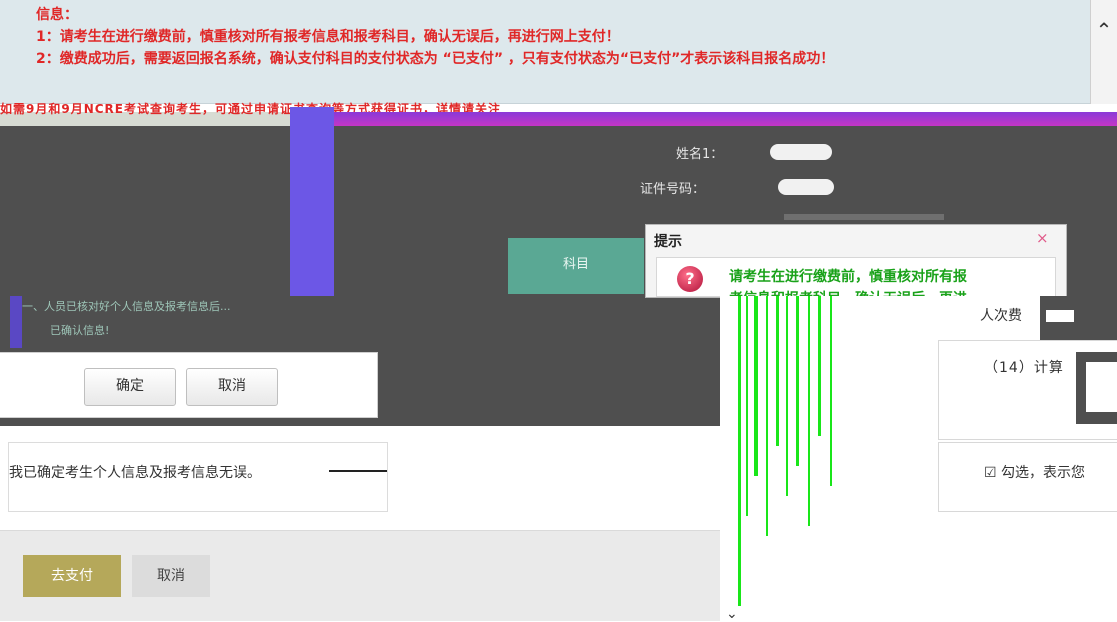 The height and width of the screenshot is (622, 1117). What do you see at coordinates (72, 576) in the screenshot?
I see `pay-button: 去支付` at bounding box center [72, 576].